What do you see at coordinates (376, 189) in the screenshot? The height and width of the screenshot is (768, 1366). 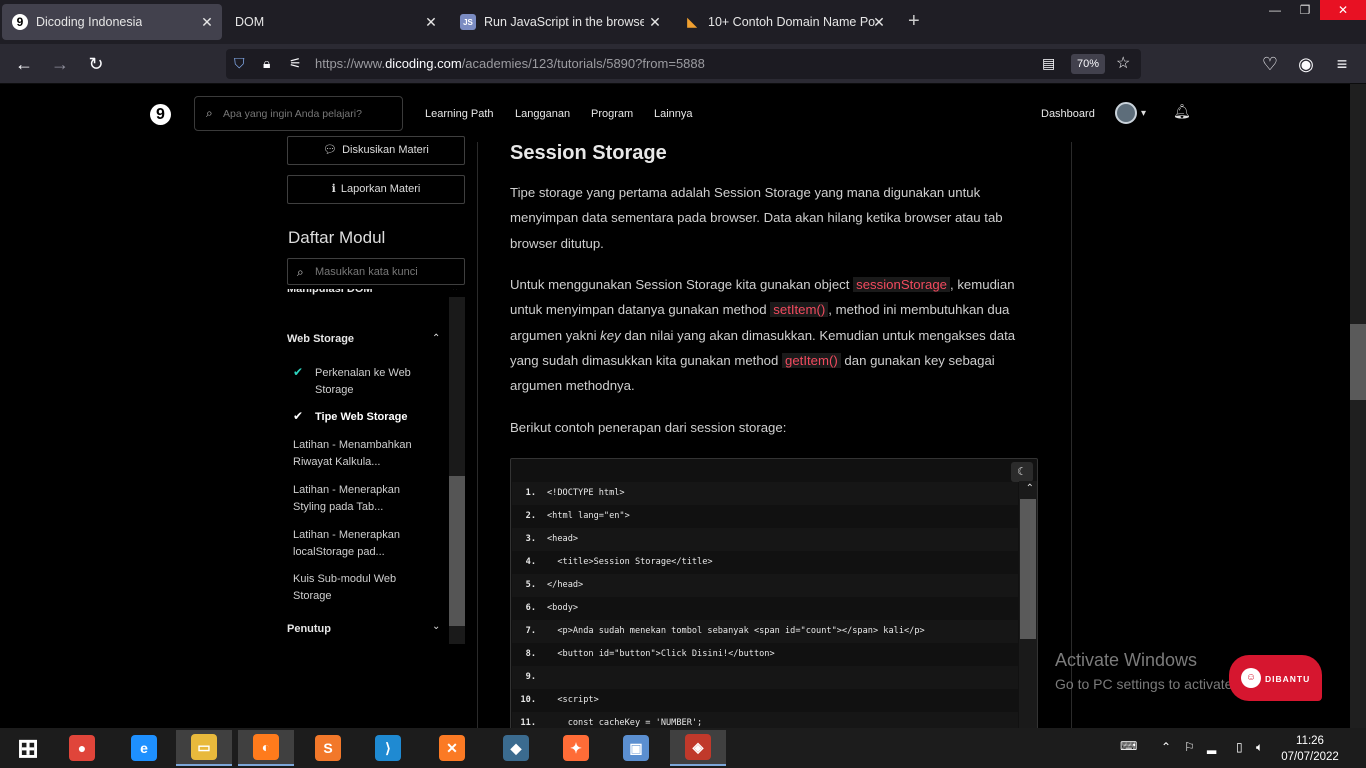 I see `laporkan-materi-button: ℹ Laporkan Materi` at bounding box center [376, 189].